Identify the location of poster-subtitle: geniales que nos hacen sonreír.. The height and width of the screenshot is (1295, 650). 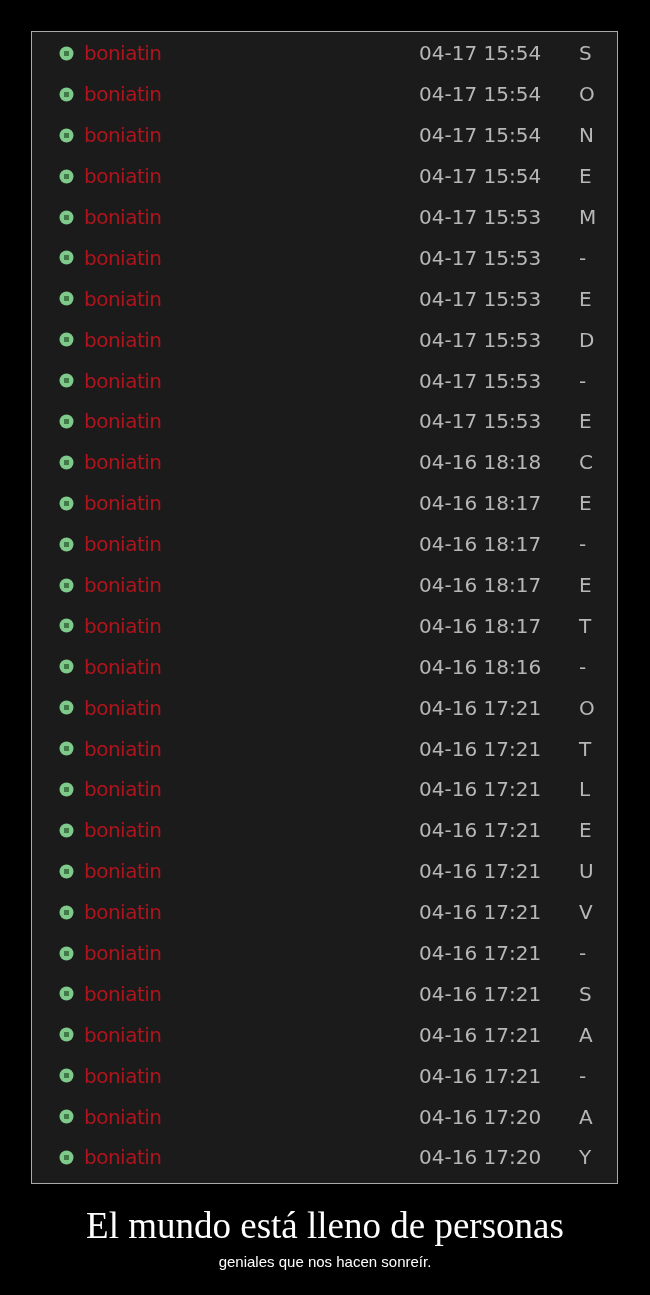
(325, 1261).